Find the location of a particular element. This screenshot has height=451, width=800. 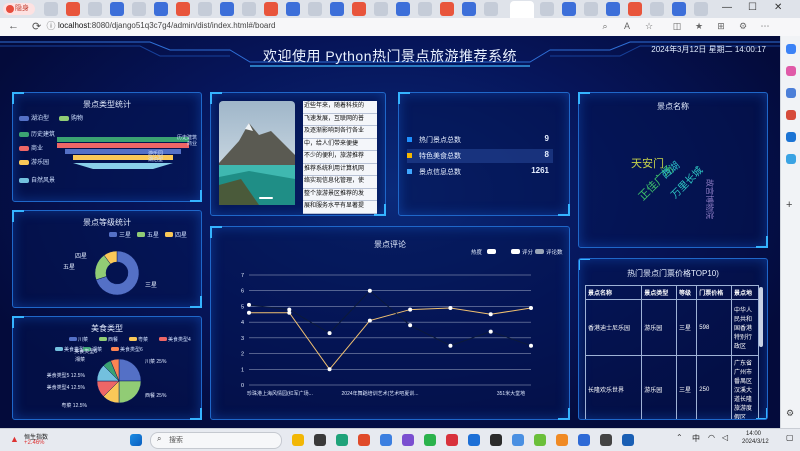

wifi-icon: ◠ is located at coordinates (711, 437).